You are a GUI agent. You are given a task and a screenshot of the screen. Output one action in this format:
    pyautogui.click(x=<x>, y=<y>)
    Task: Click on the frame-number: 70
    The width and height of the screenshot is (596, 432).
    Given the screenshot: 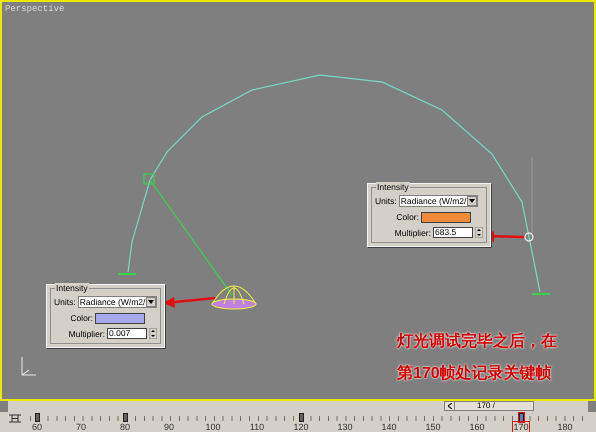 What is the action you would take?
    pyautogui.click(x=81, y=427)
    